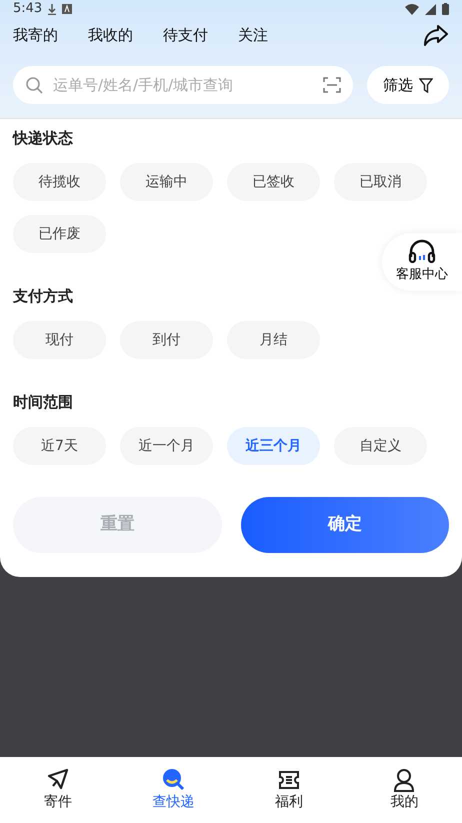 This screenshot has height=823, width=462. What do you see at coordinates (422, 251) in the screenshot?
I see `headset-icon` at bounding box center [422, 251].